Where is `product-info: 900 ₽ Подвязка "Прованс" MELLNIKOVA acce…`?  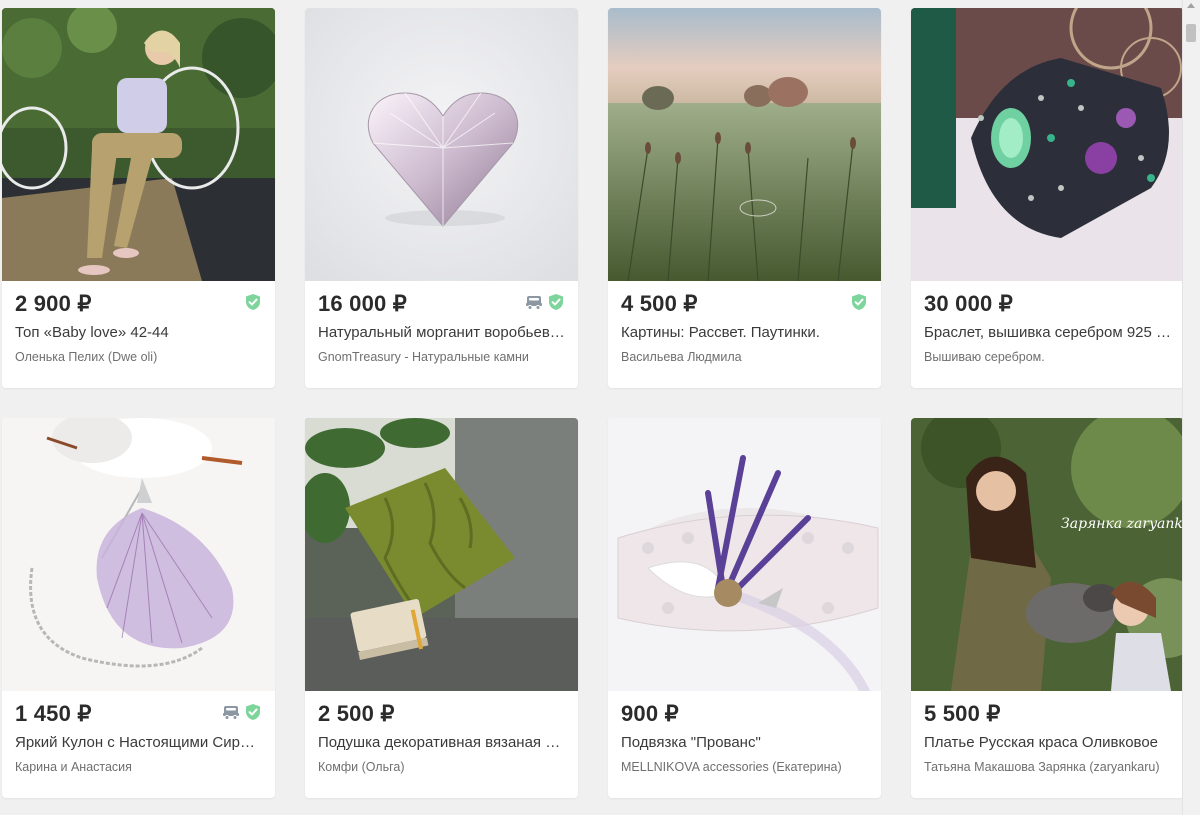 product-info: 900 ₽ Подвязка "Прованс" MELLNIKOVA acce… is located at coordinates (744, 733).